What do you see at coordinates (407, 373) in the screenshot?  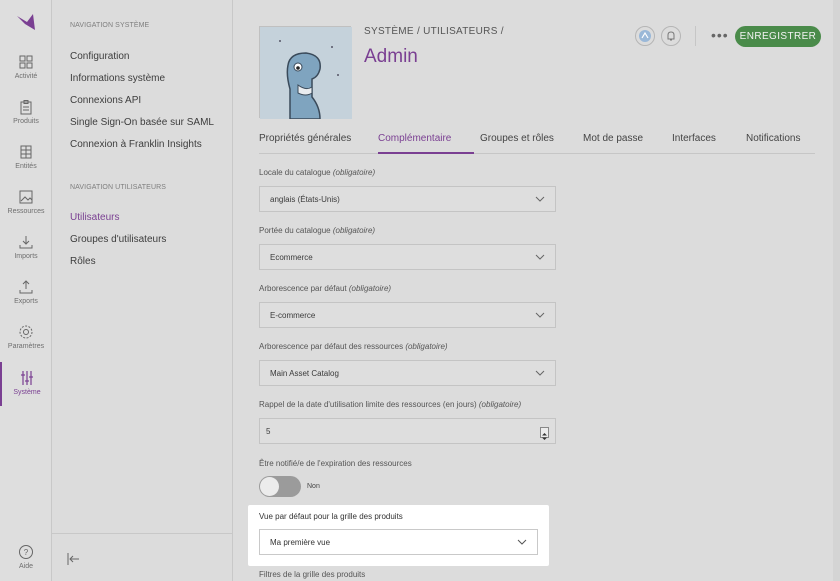 I see `default-asset-tree-select: Main Asset Catalog` at bounding box center [407, 373].